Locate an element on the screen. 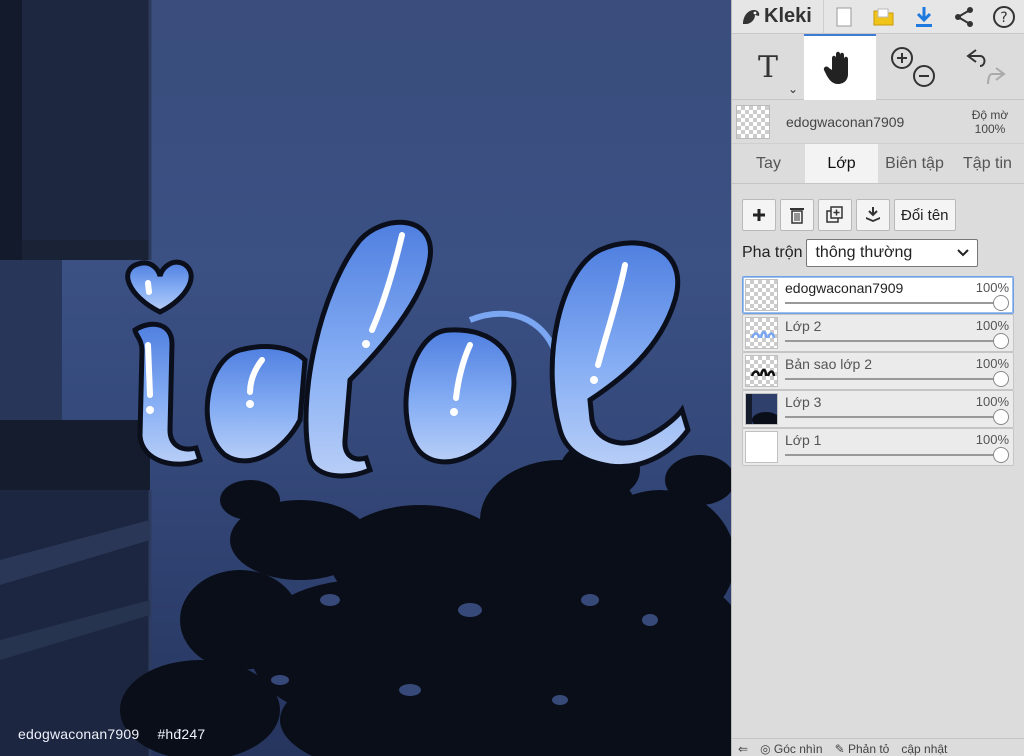 Image resolution: width=1024 pixels, height=756 pixels. caption-tag: #hđ247 is located at coordinates (181, 734).